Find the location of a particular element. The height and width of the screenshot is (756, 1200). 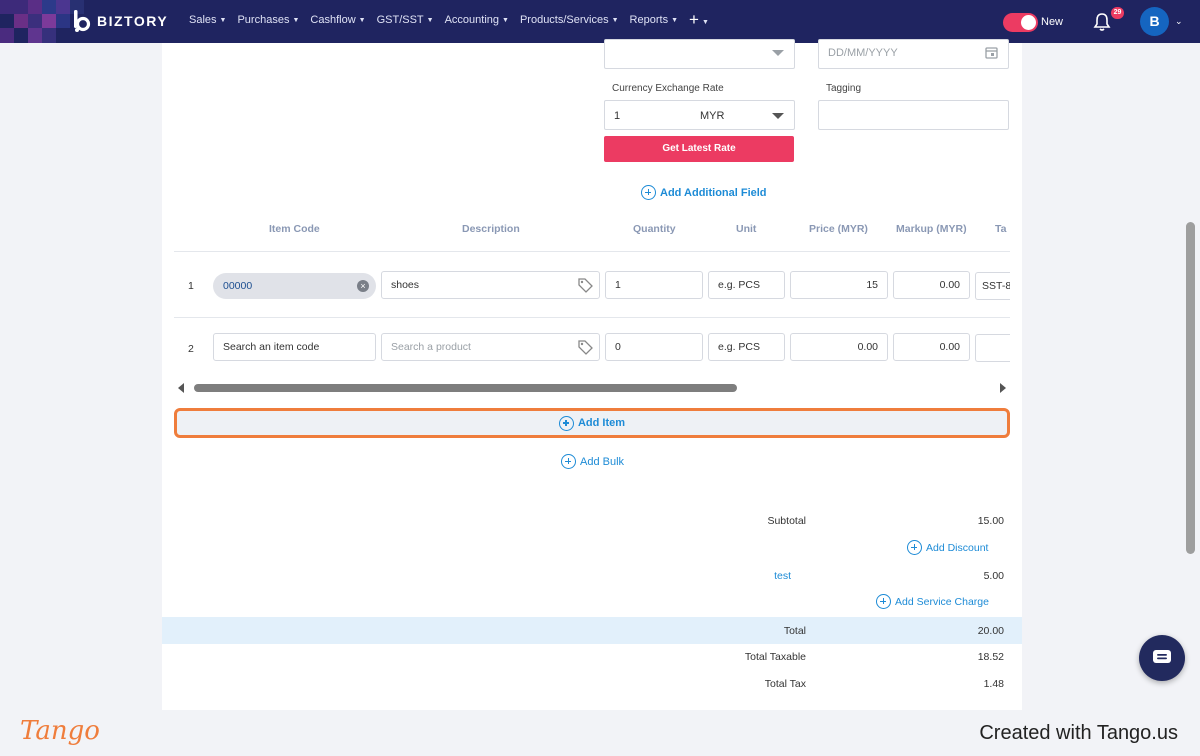

item-code-search-input: Search an item code is located at coordinates (294, 347).